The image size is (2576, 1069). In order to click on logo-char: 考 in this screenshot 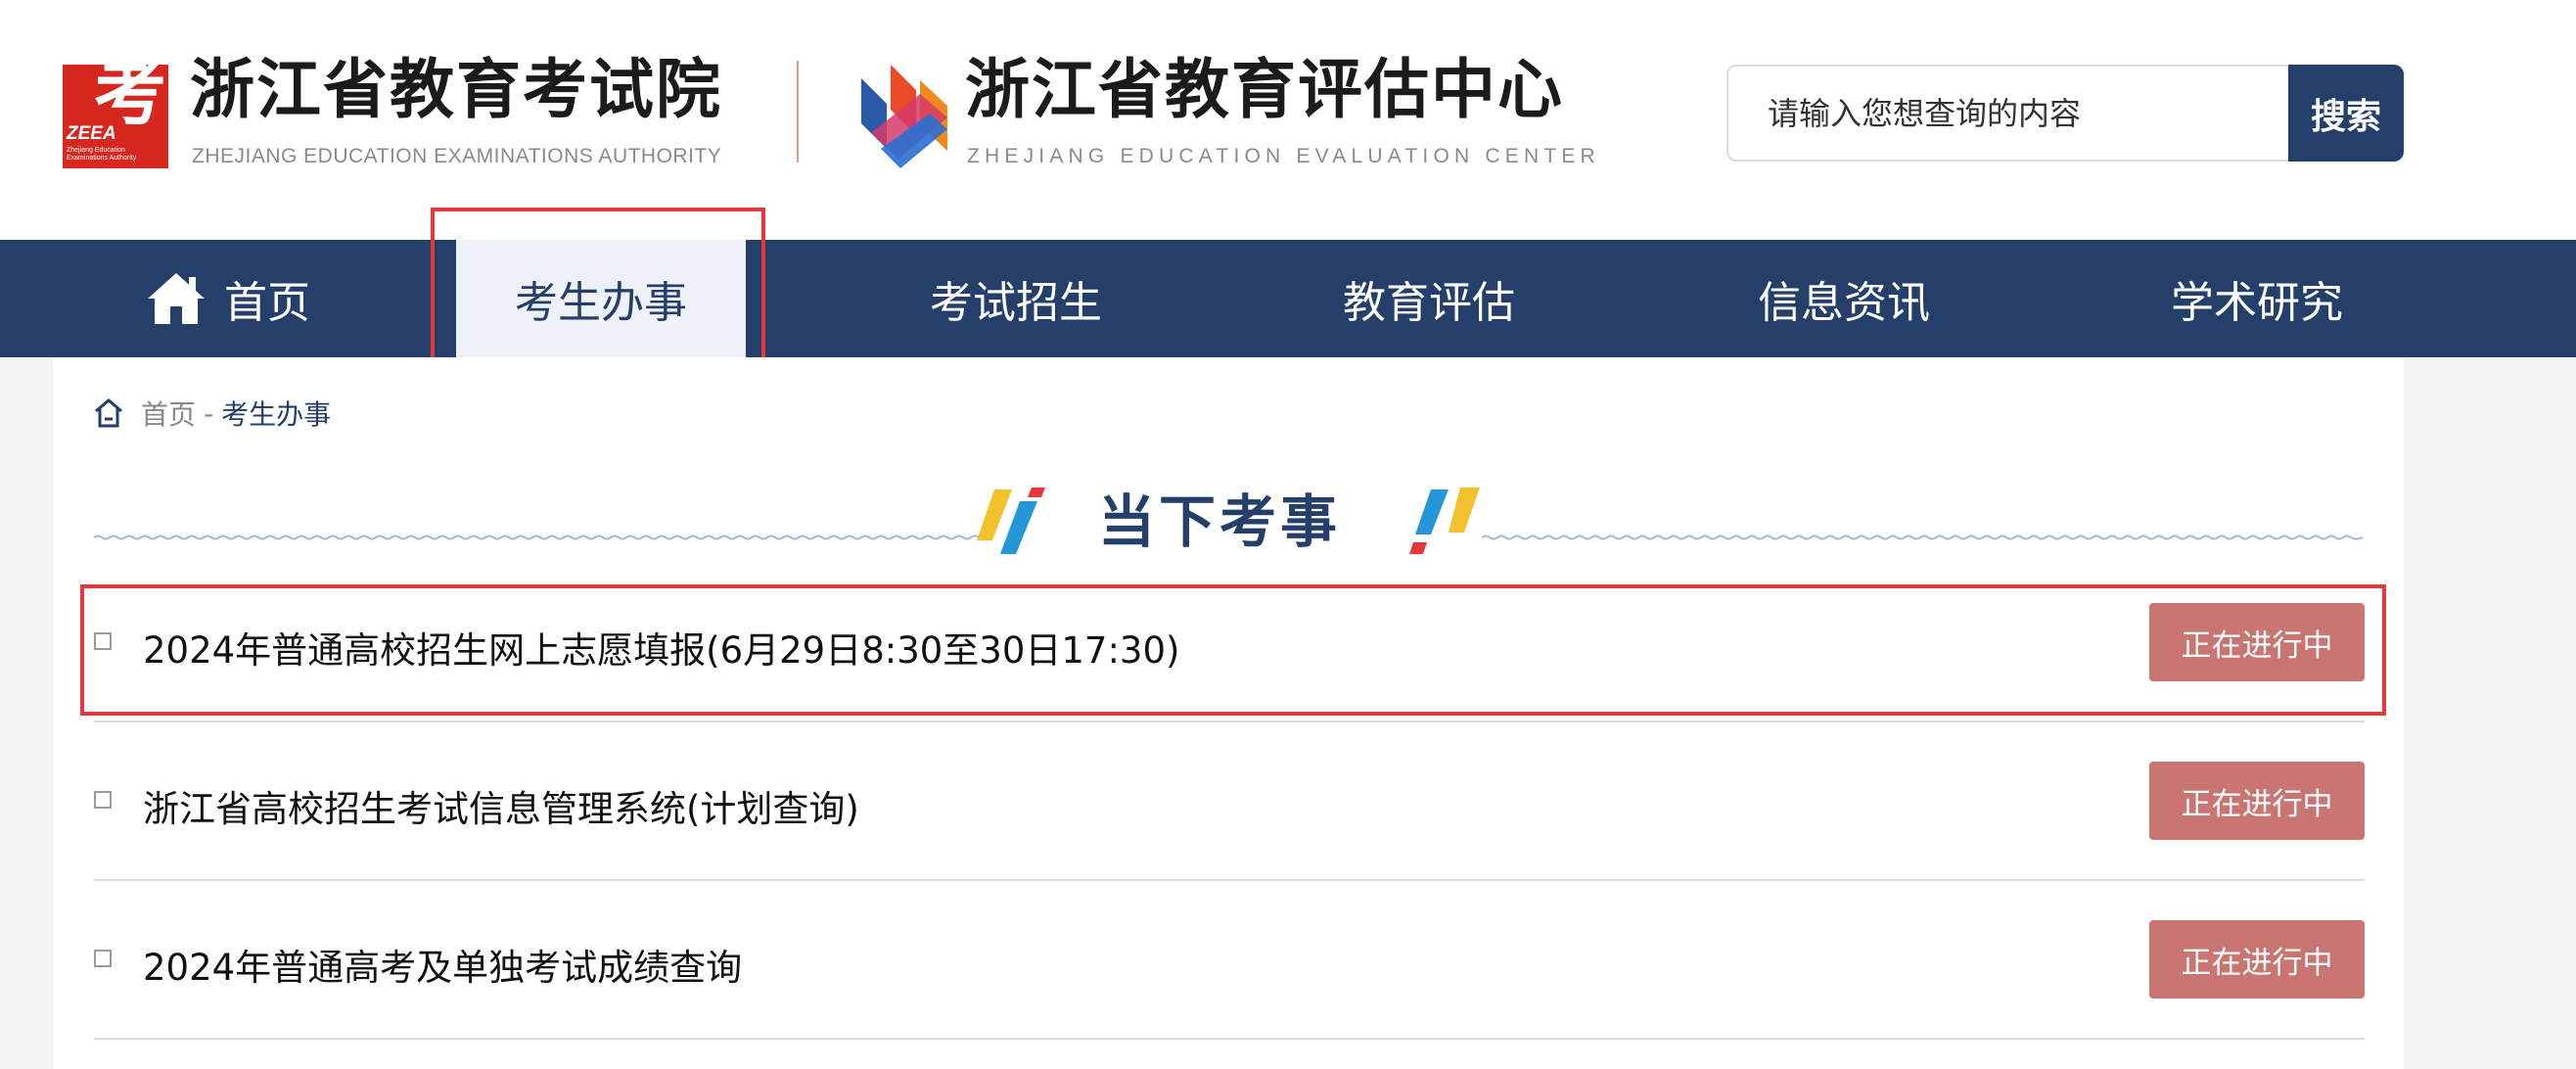, I will do `click(130, 100)`.